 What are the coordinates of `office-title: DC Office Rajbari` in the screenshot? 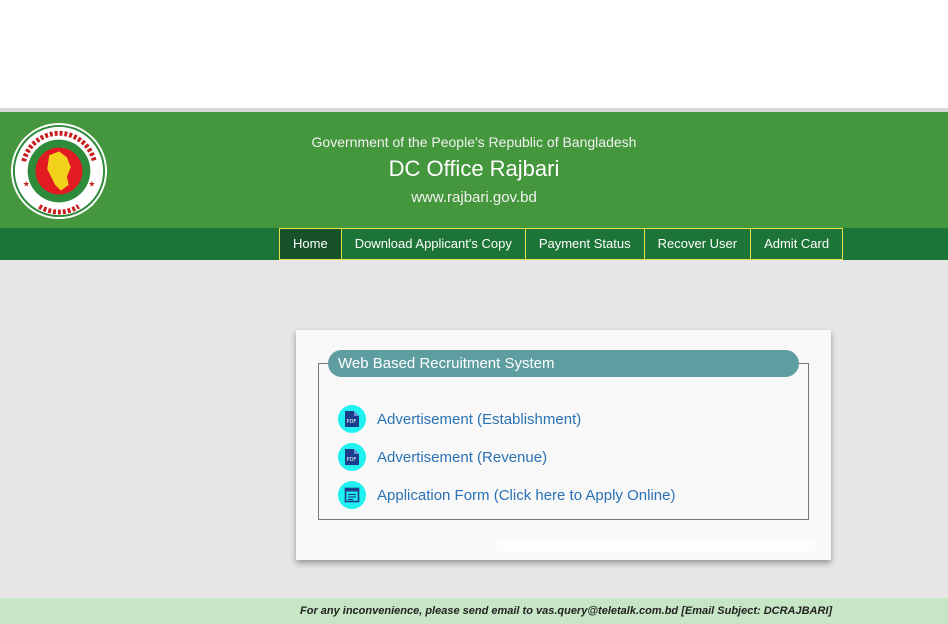 It's located at (474, 168).